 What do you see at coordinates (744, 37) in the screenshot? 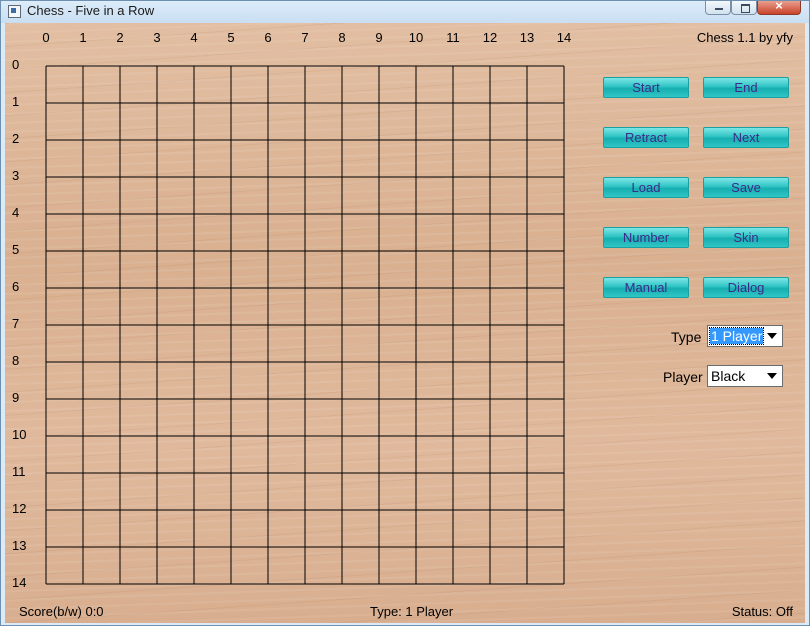
I see `version-label: Chess 1.1 by yfy` at bounding box center [744, 37].